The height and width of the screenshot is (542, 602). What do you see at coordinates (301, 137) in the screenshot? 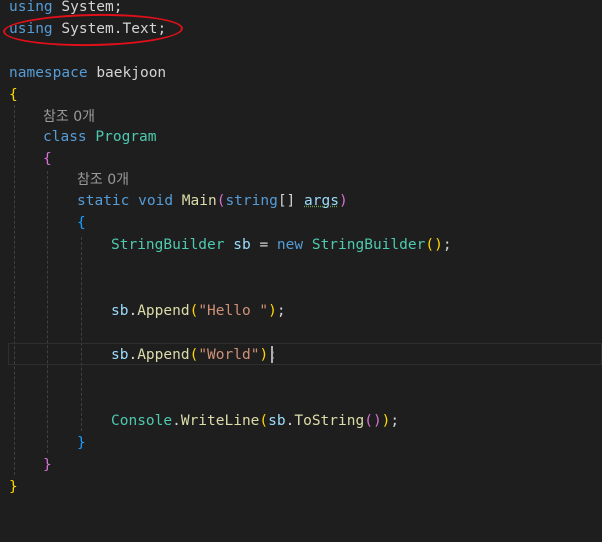
I see `code-line: class Program` at bounding box center [301, 137].